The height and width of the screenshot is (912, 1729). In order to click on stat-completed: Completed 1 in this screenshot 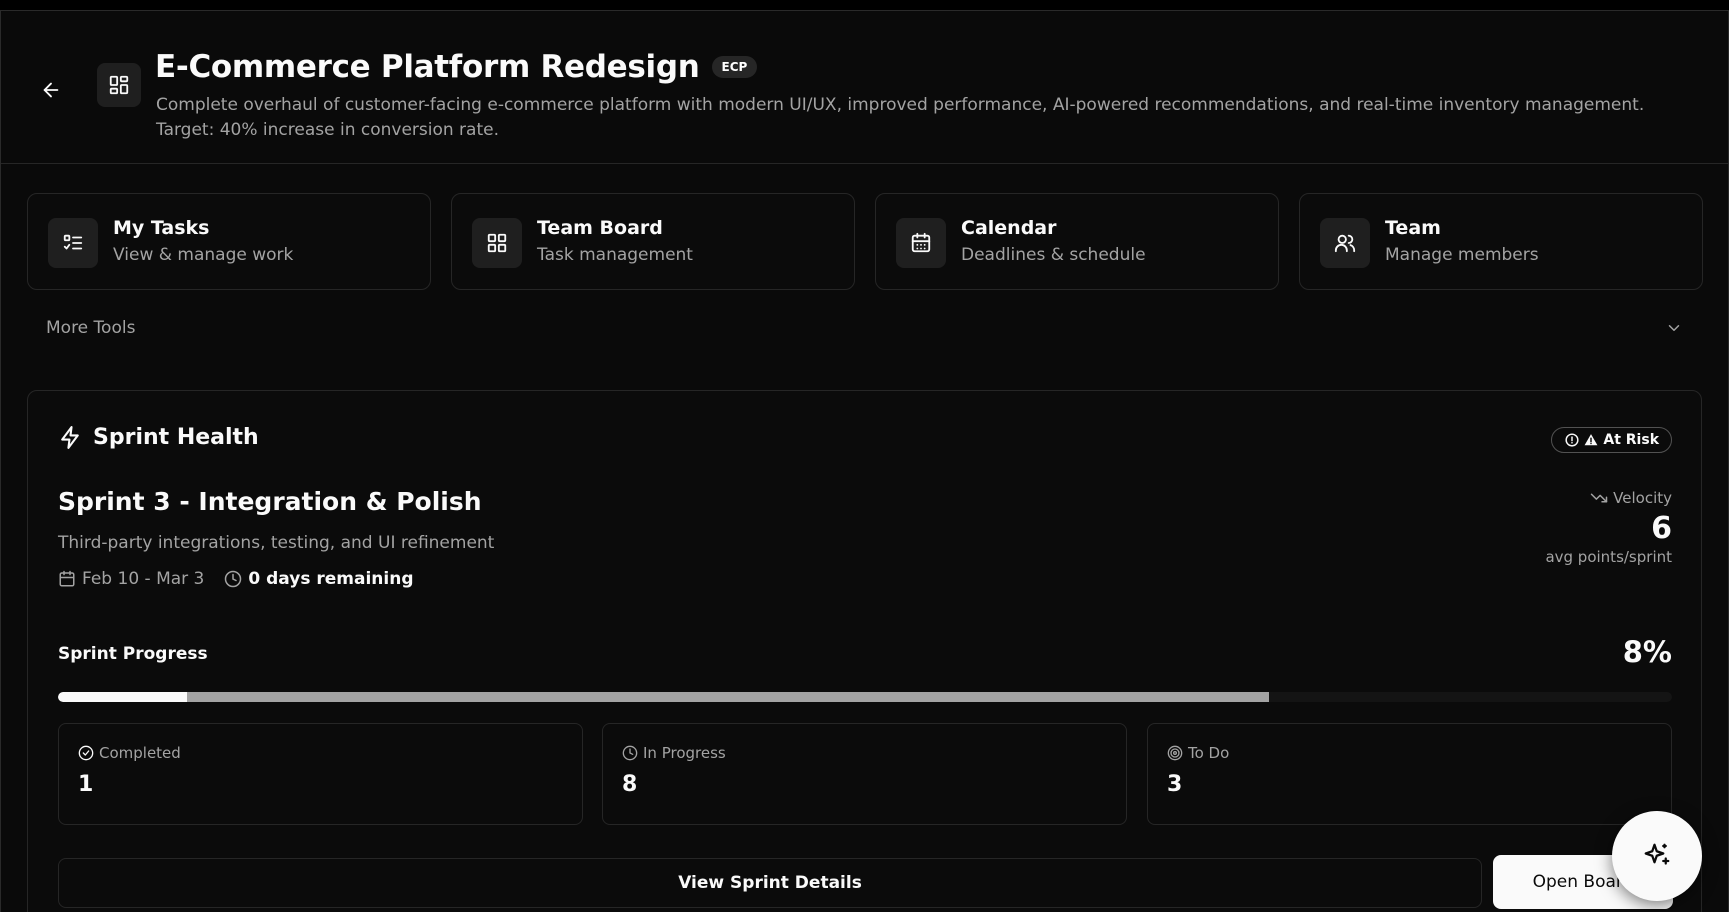, I will do `click(320, 774)`.